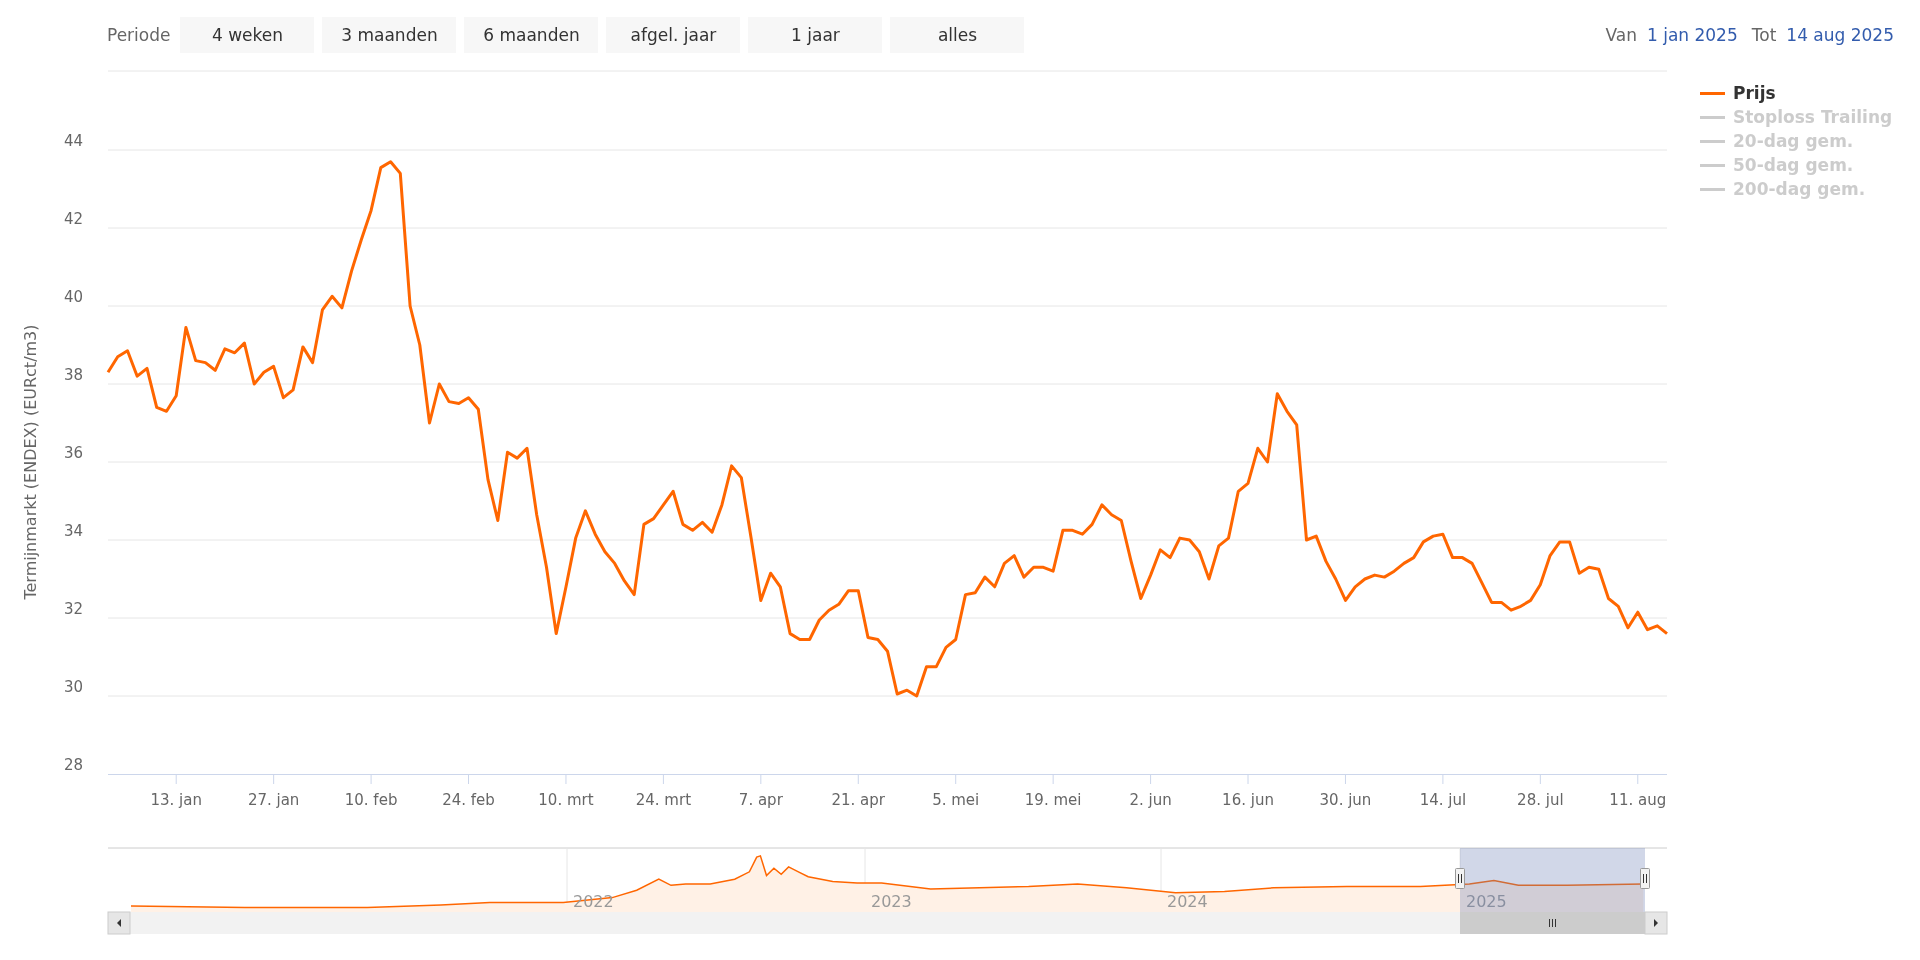 The height and width of the screenshot is (960, 1920). What do you see at coordinates (73, 609) in the screenshot?
I see `y-axis-label: 32` at bounding box center [73, 609].